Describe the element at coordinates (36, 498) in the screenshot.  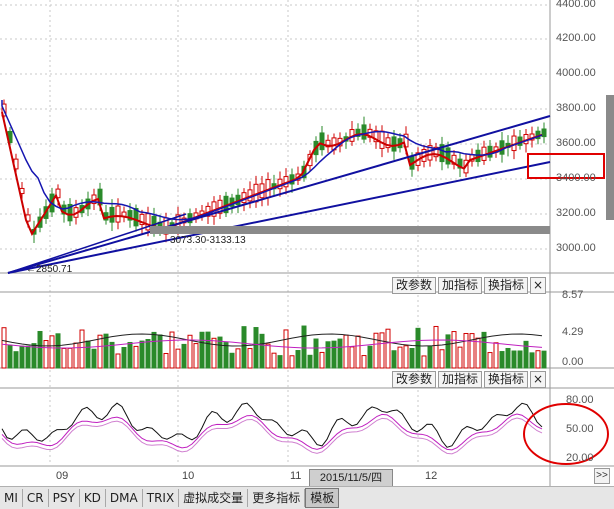
I see `tab-cr: CR` at that location.